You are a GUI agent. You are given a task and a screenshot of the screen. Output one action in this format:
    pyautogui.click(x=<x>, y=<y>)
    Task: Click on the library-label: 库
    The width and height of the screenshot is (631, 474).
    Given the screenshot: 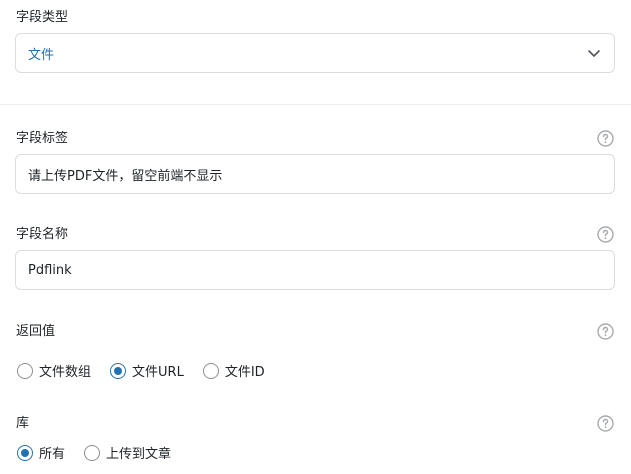 What is the action you would take?
    pyautogui.click(x=23, y=423)
    